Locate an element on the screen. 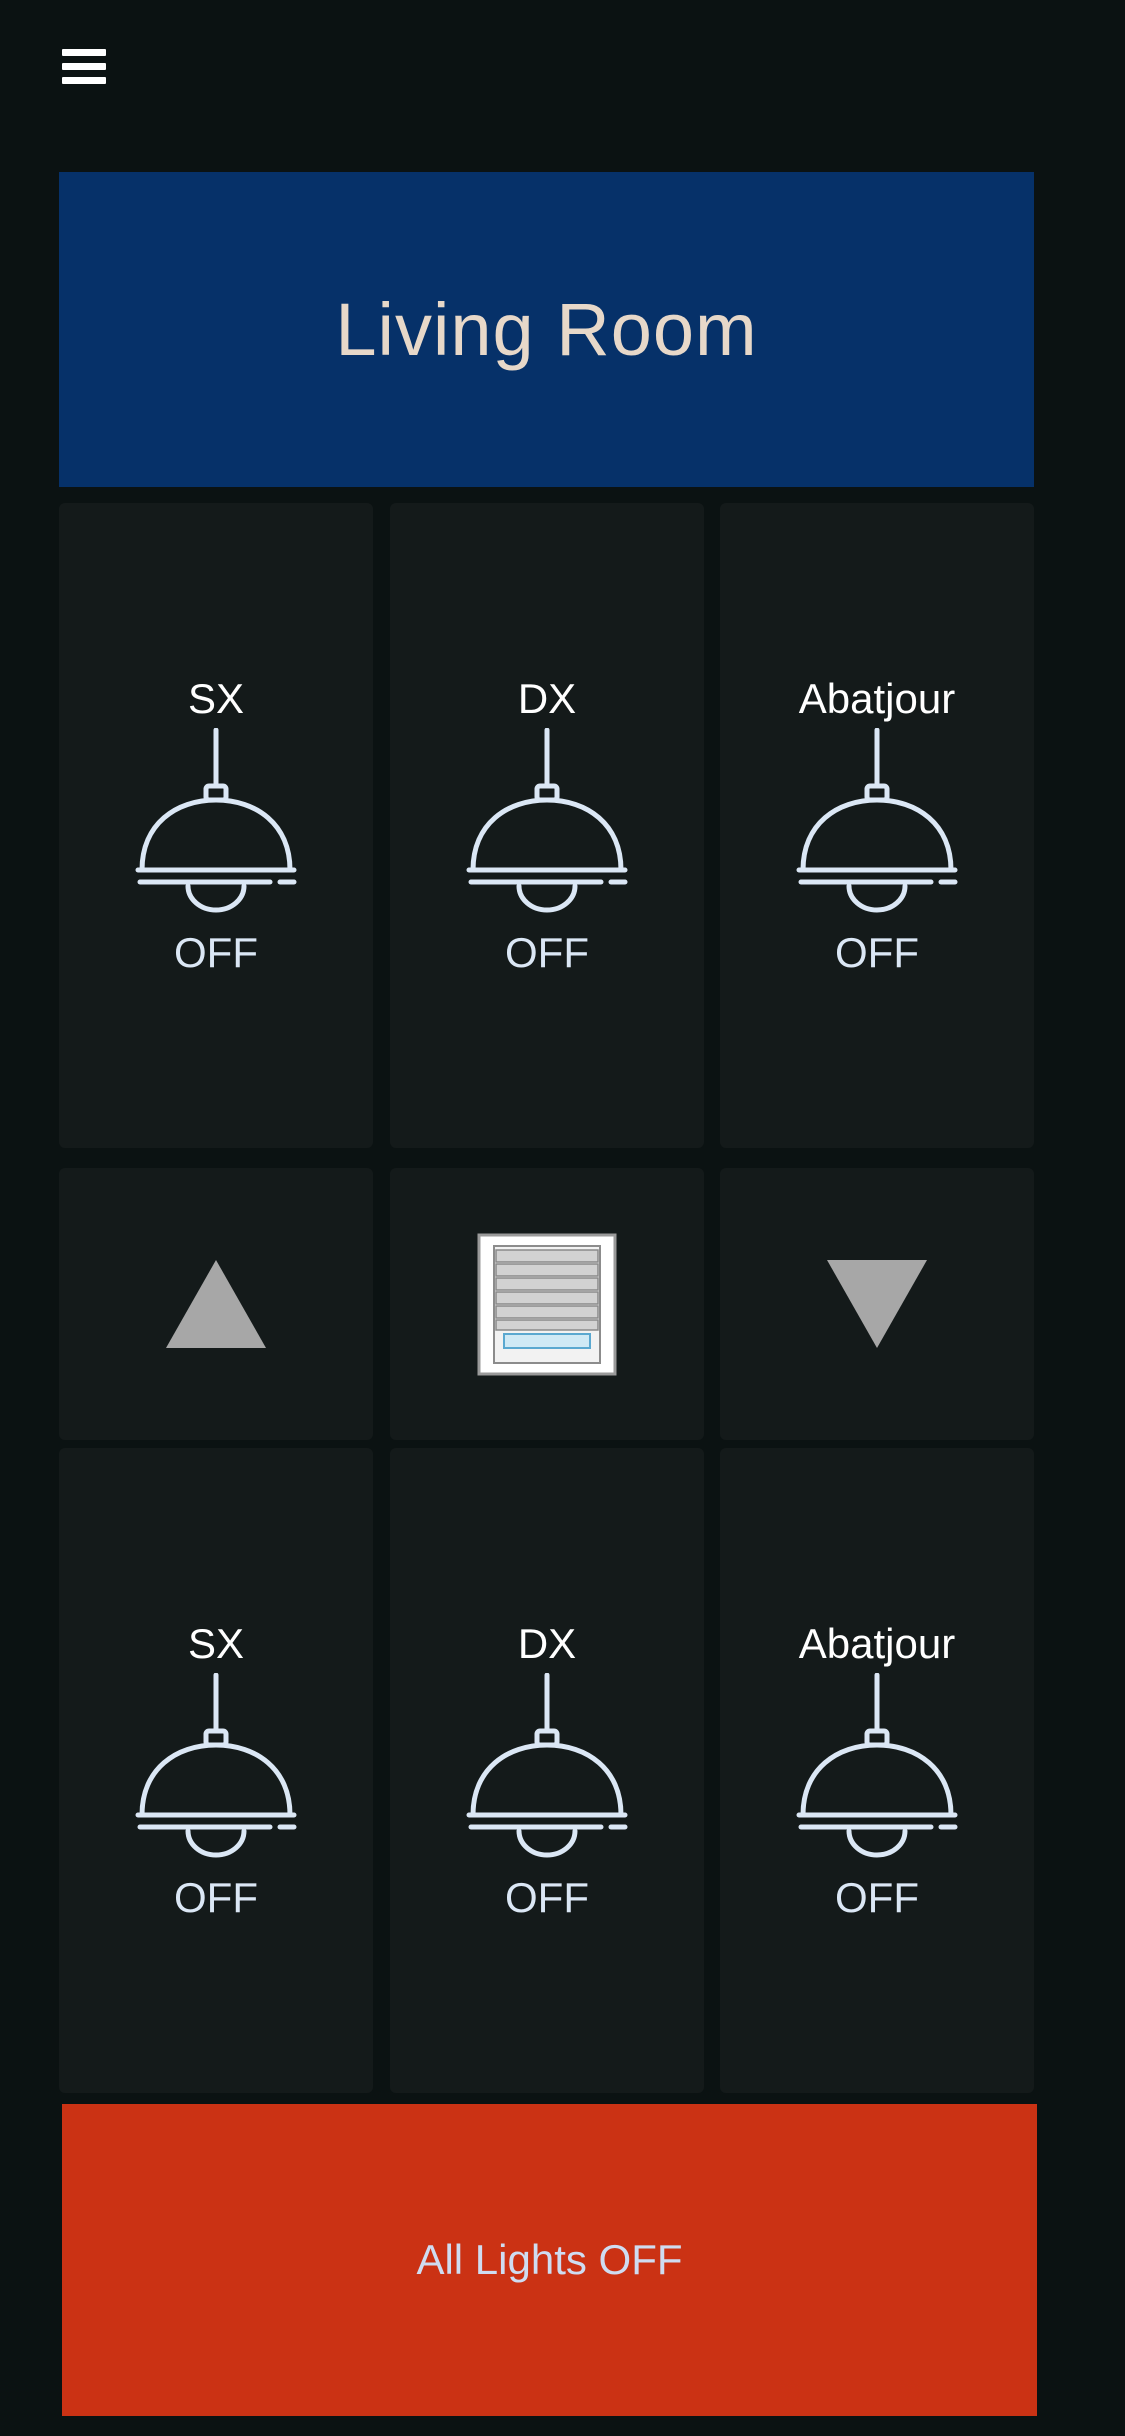 The width and height of the screenshot is (1125, 2436). blind-up-button is located at coordinates (216, 1304).